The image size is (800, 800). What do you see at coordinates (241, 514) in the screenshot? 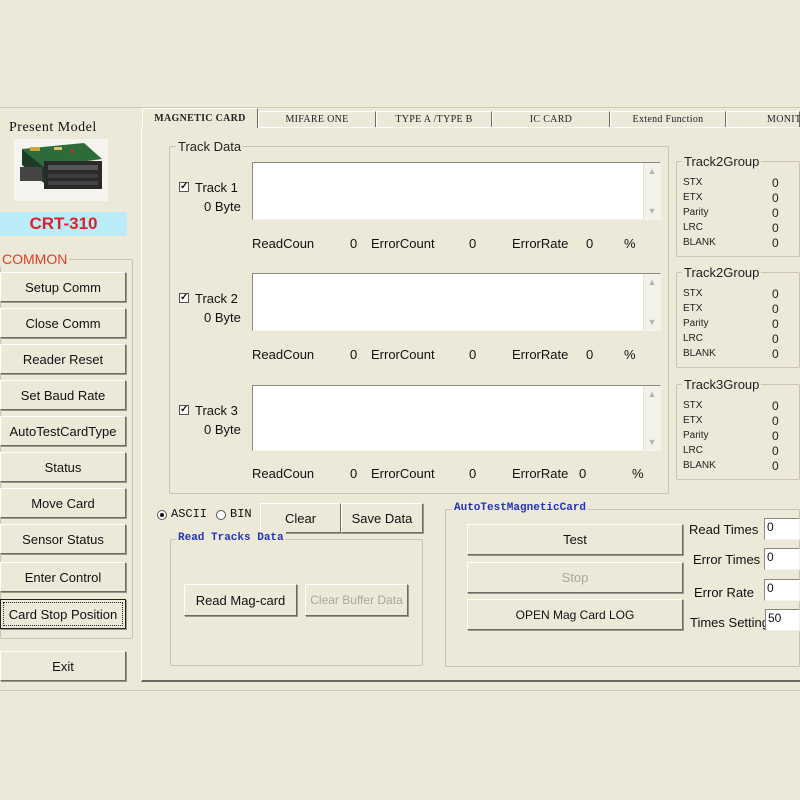
I see `bin-label: BIN` at bounding box center [241, 514].